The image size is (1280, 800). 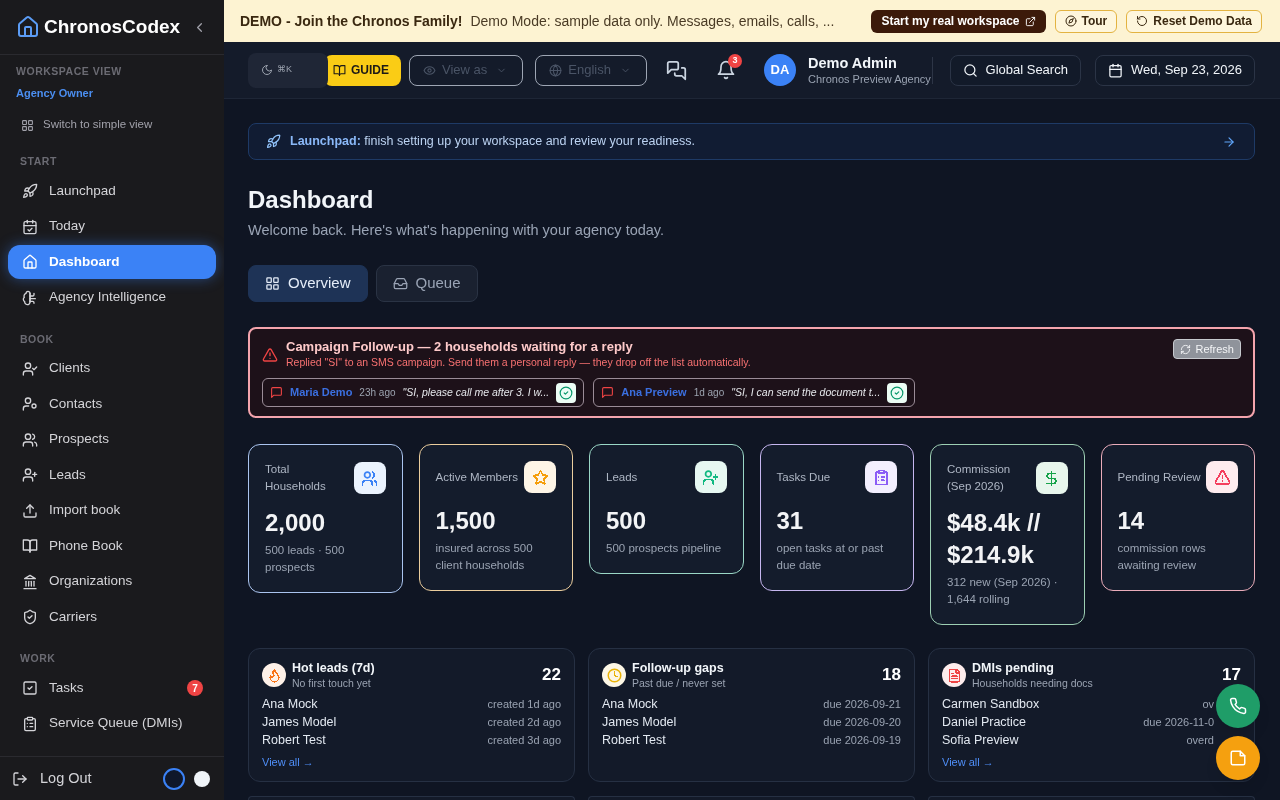 What do you see at coordinates (984, 722) in the screenshot?
I see `person-name: Daniel Practice` at bounding box center [984, 722].